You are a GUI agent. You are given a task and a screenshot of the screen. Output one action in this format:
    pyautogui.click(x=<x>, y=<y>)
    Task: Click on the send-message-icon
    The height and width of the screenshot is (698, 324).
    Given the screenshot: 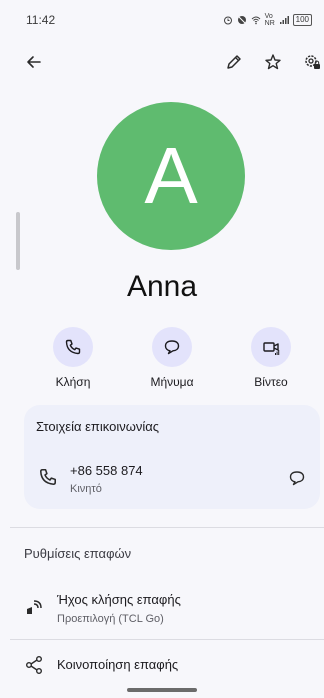 What is the action you would take?
    pyautogui.click(x=297, y=478)
    